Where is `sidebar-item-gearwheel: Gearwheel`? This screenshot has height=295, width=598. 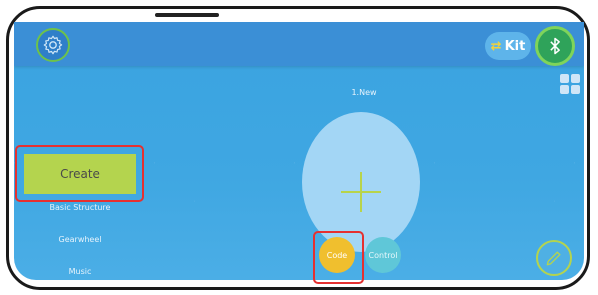
sidebar-item-gearwheel: Gearwheel is located at coordinates (80, 239).